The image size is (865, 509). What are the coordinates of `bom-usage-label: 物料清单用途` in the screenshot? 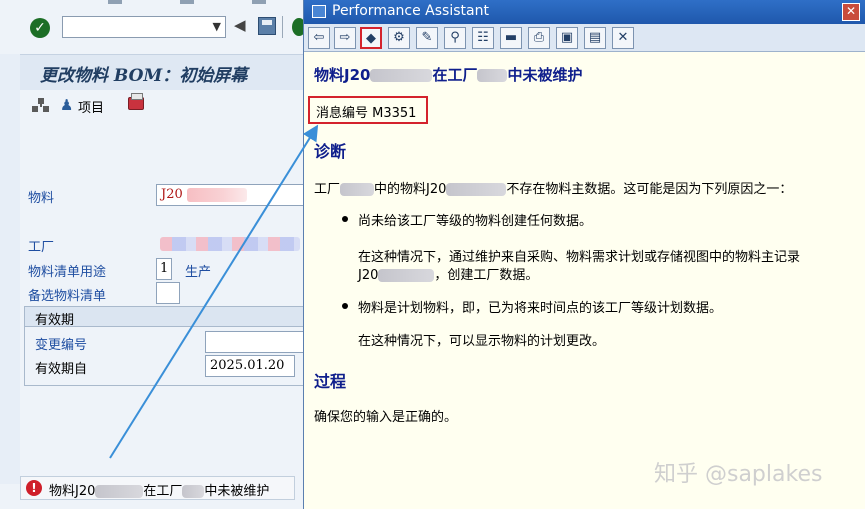 It's located at (67, 272).